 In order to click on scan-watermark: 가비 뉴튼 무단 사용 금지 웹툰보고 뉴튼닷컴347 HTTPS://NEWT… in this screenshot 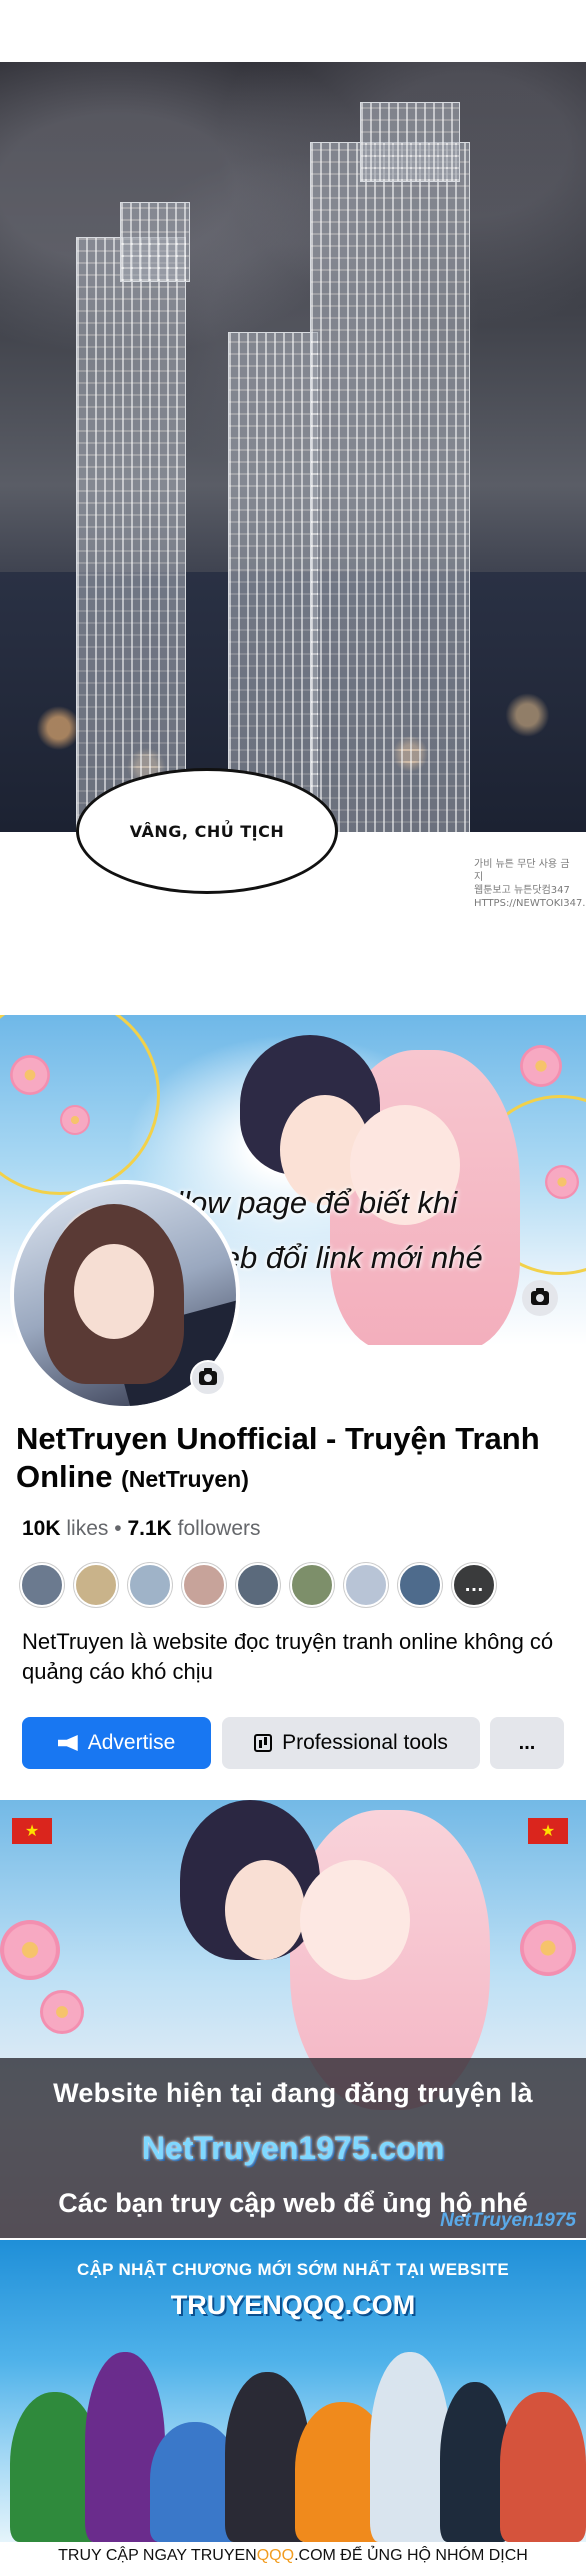, I will do `click(530, 884)`.